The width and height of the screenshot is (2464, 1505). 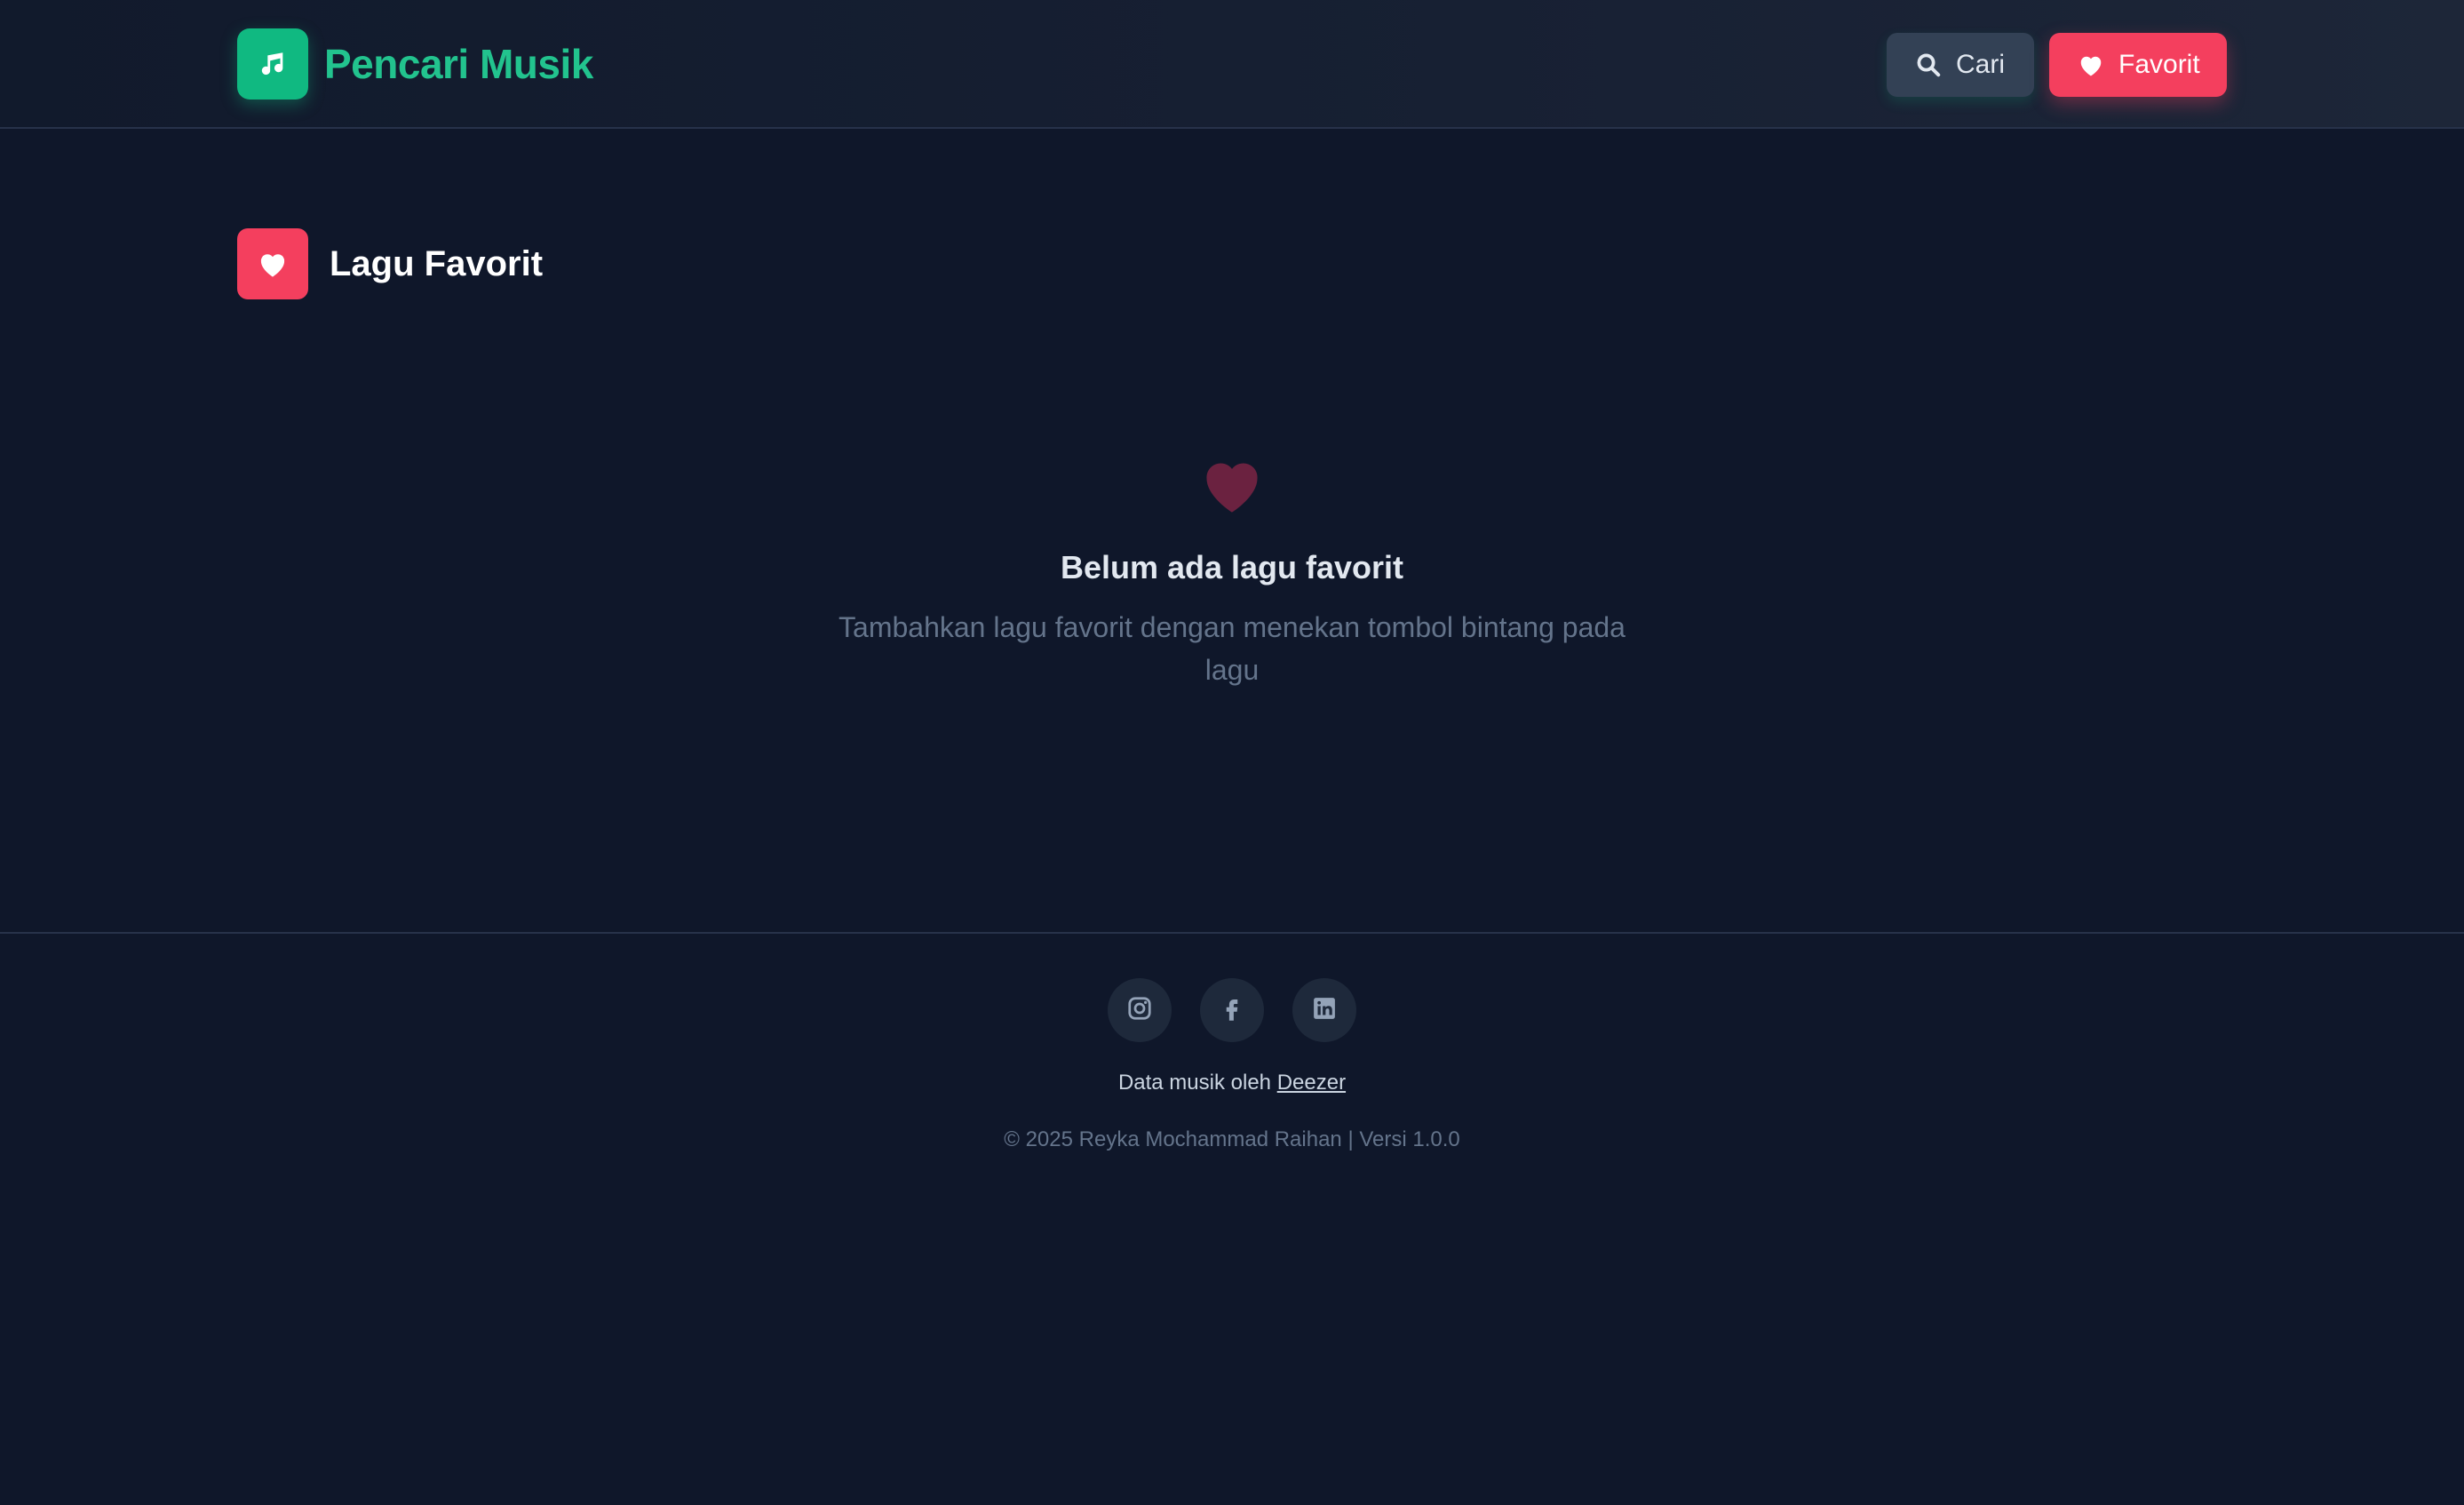 I want to click on search-button: Cari, so click(x=1960, y=65).